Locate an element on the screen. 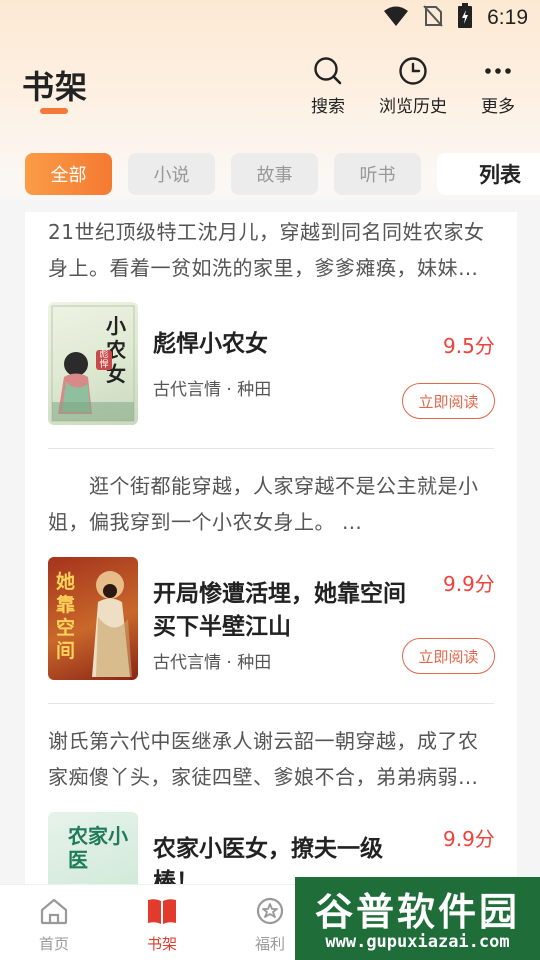 The image size is (540, 960). home-icon is located at coordinates (54, 913).